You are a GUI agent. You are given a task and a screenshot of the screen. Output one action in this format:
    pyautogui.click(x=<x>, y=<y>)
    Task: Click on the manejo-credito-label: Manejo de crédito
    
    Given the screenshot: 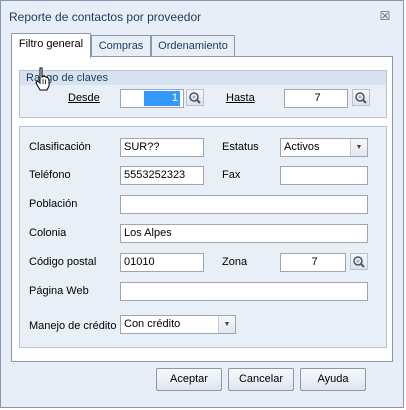 What is the action you would take?
    pyautogui.click(x=73, y=326)
    